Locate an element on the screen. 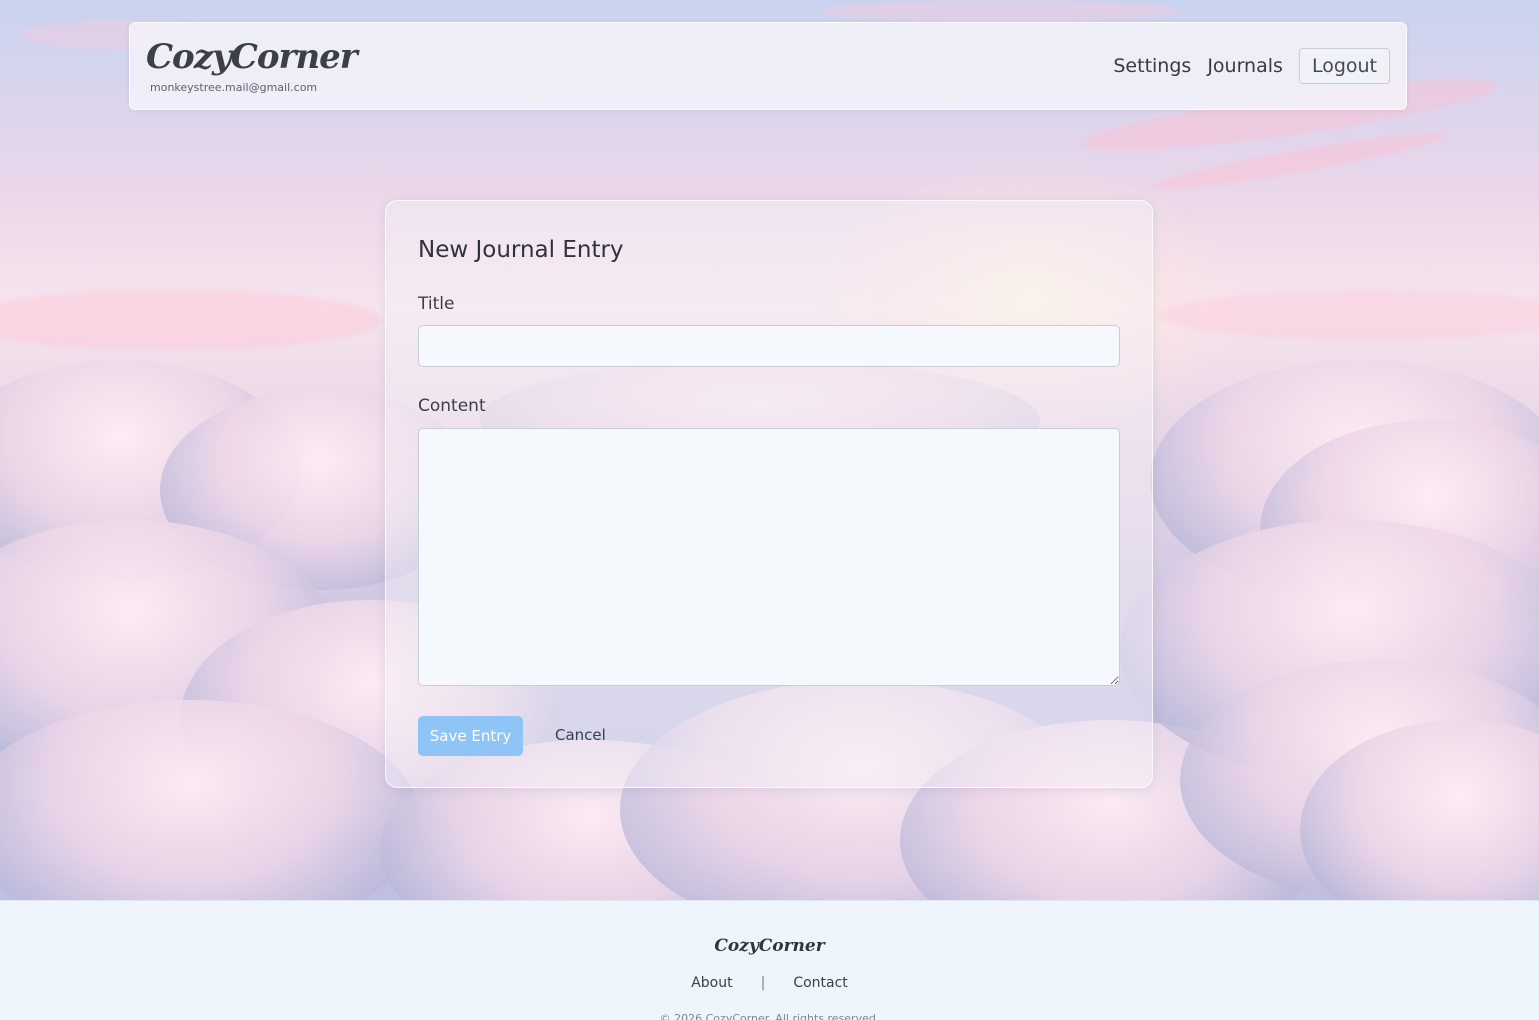  nav-links: Settings Journals Logout is located at coordinates (1251, 66).